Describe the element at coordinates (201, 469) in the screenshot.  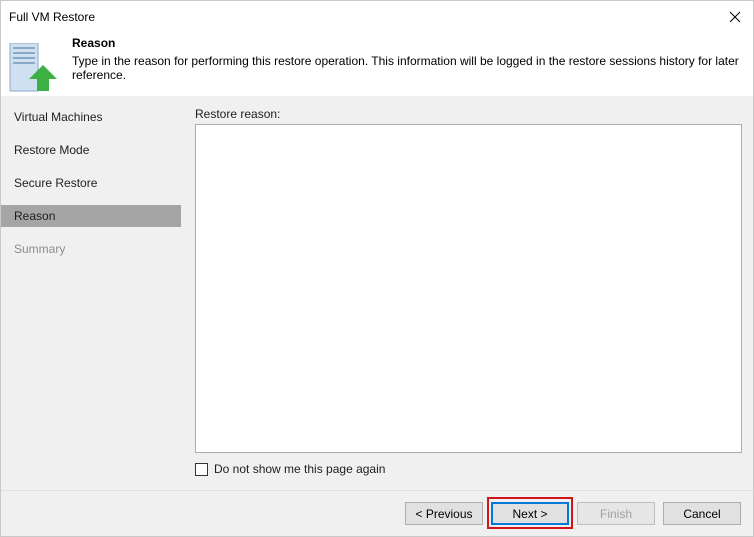
I see `do-not-show-checkbox` at that location.